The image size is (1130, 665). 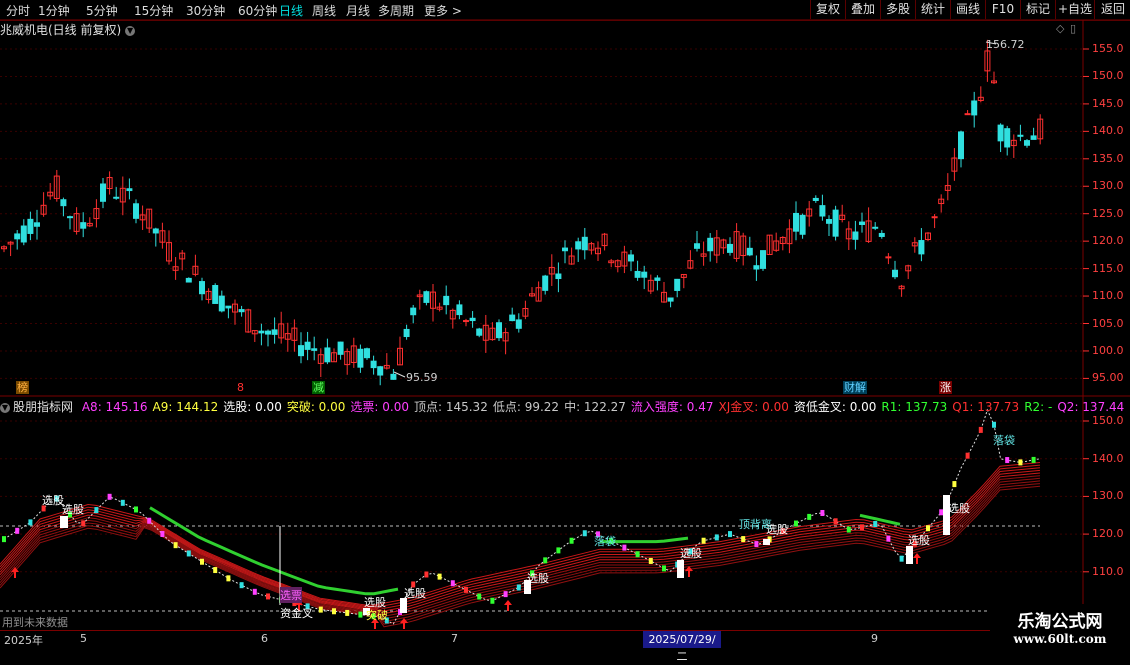 I want to click on marker-8: 8, so click(x=240, y=387).